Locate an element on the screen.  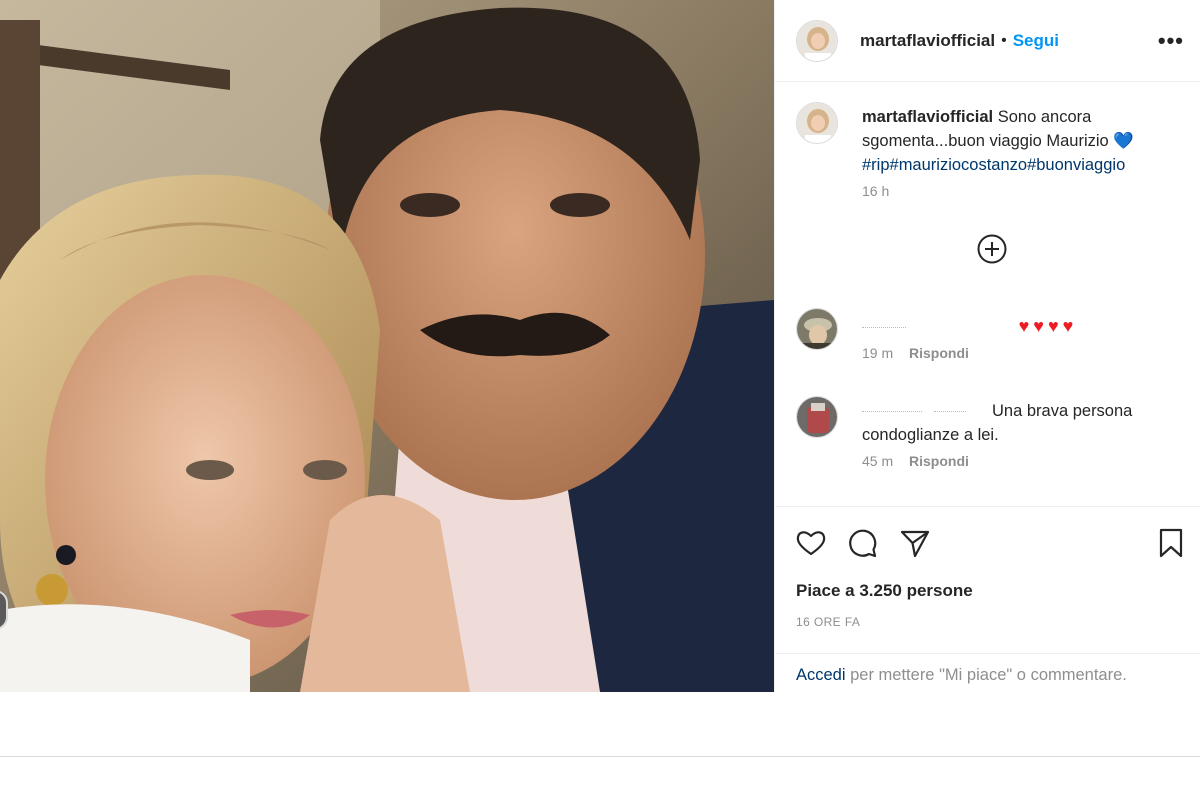
more-options-icon: ••• is located at coordinates (1171, 41).